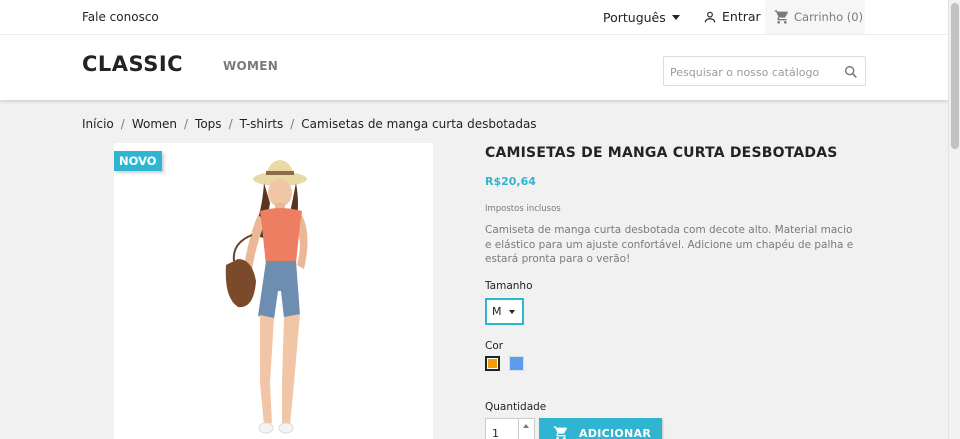  What do you see at coordinates (661, 153) in the screenshot?
I see `product-title: CAMISETAS DE MANGA CURTA DESBOTADAS` at bounding box center [661, 153].